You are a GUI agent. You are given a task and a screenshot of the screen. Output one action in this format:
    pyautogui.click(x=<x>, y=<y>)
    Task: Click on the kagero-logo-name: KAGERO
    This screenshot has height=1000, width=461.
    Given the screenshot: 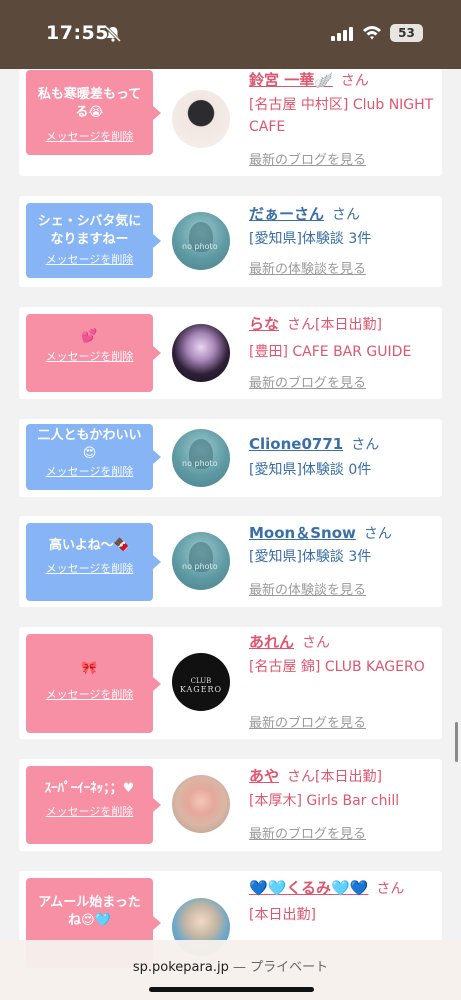 What is the action you would take?
    pyautogui.click(x=201, y=689)
    